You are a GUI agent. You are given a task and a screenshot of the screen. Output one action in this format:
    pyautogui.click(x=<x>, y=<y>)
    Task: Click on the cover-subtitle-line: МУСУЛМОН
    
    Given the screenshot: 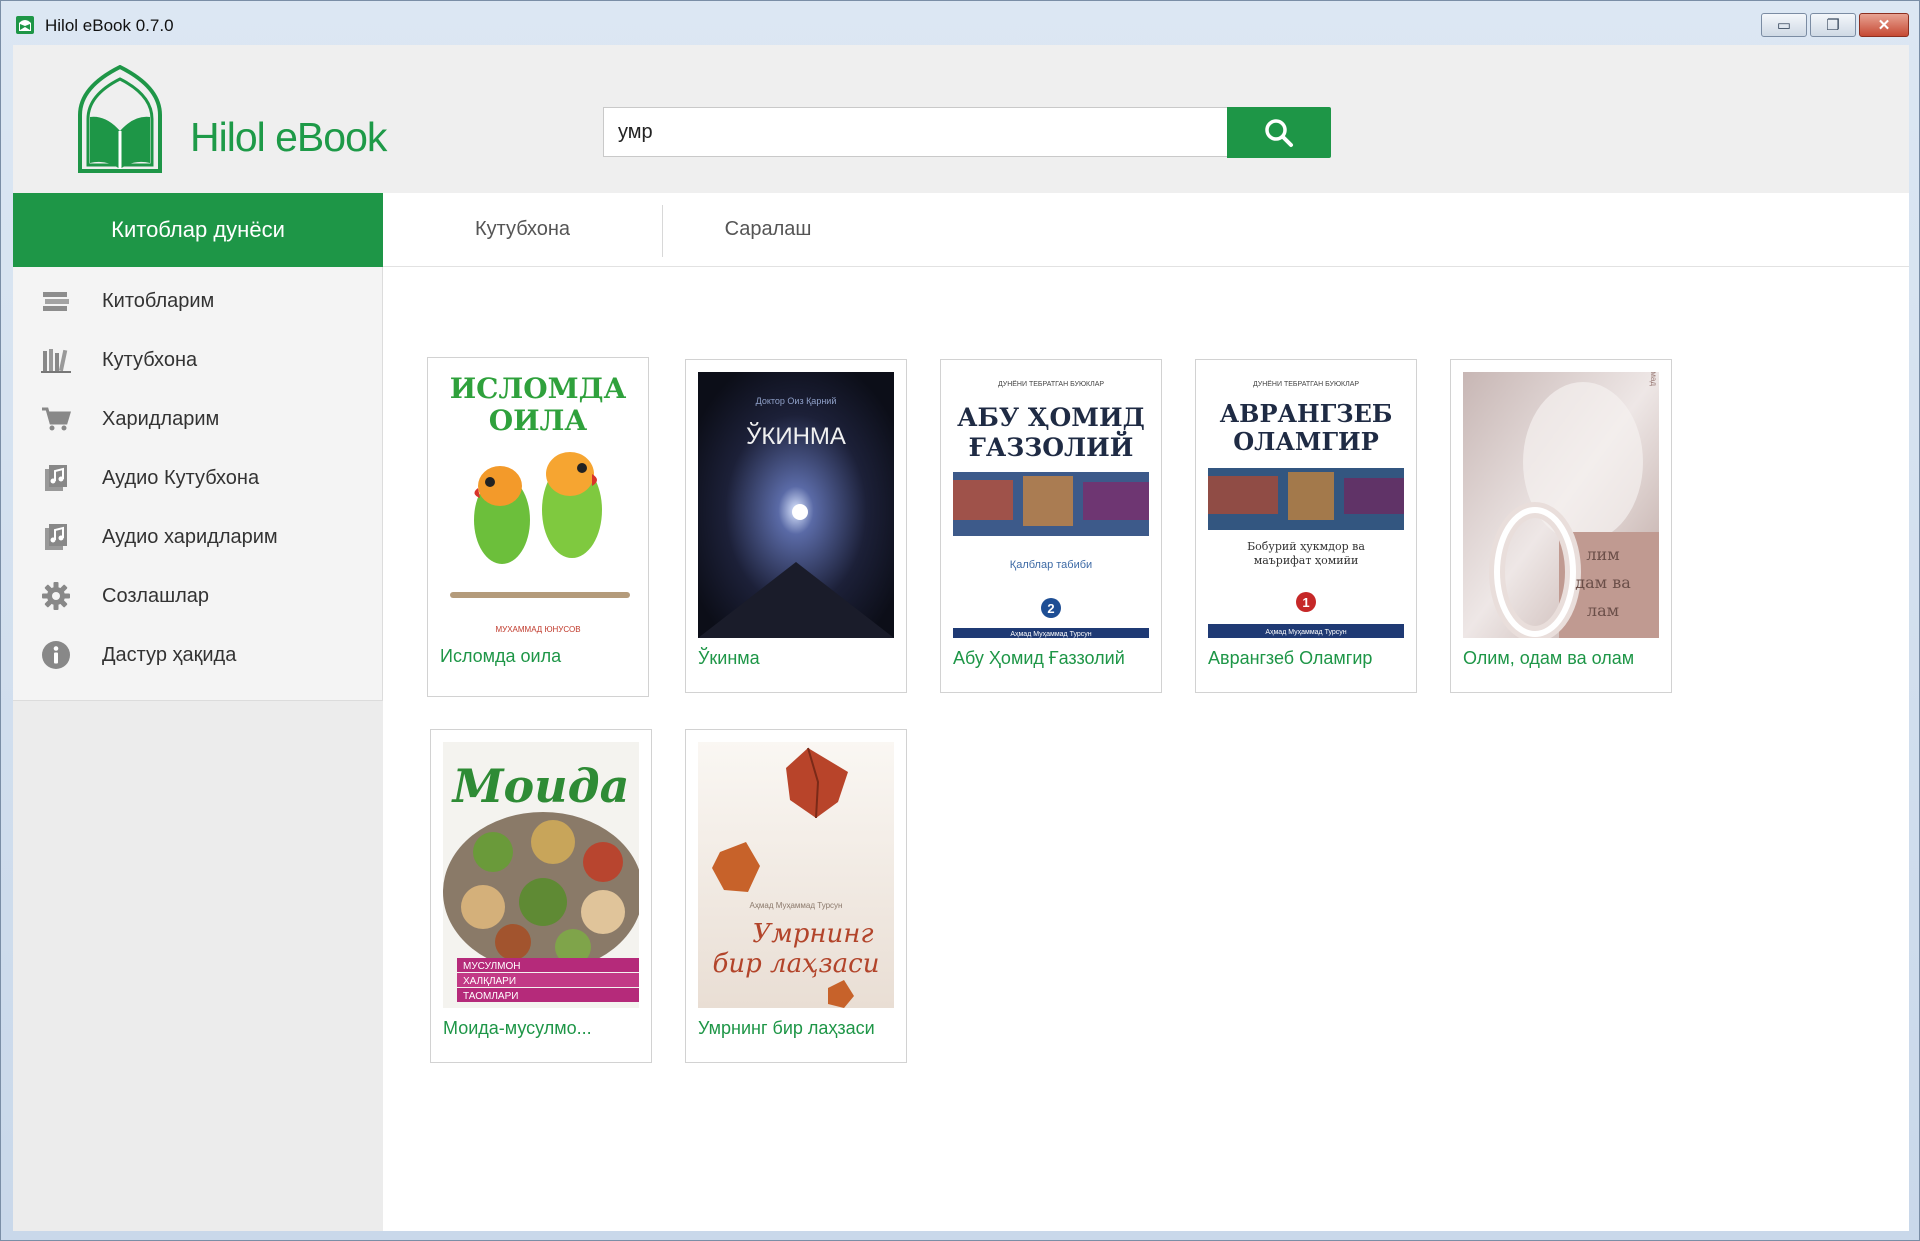 What is the action you would take?
    pyautogui.click(x=492, y=966)
    